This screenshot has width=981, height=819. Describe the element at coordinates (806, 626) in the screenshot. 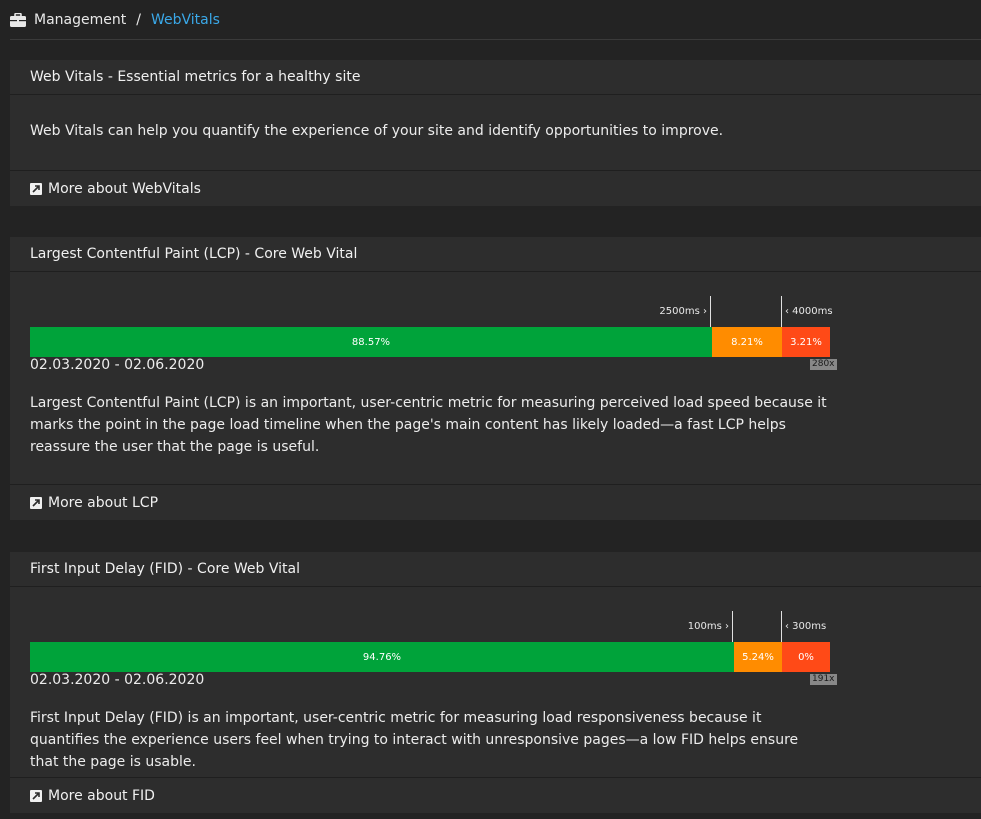

I see `fid-threshold-poor: ‹ 300ms` at that location.